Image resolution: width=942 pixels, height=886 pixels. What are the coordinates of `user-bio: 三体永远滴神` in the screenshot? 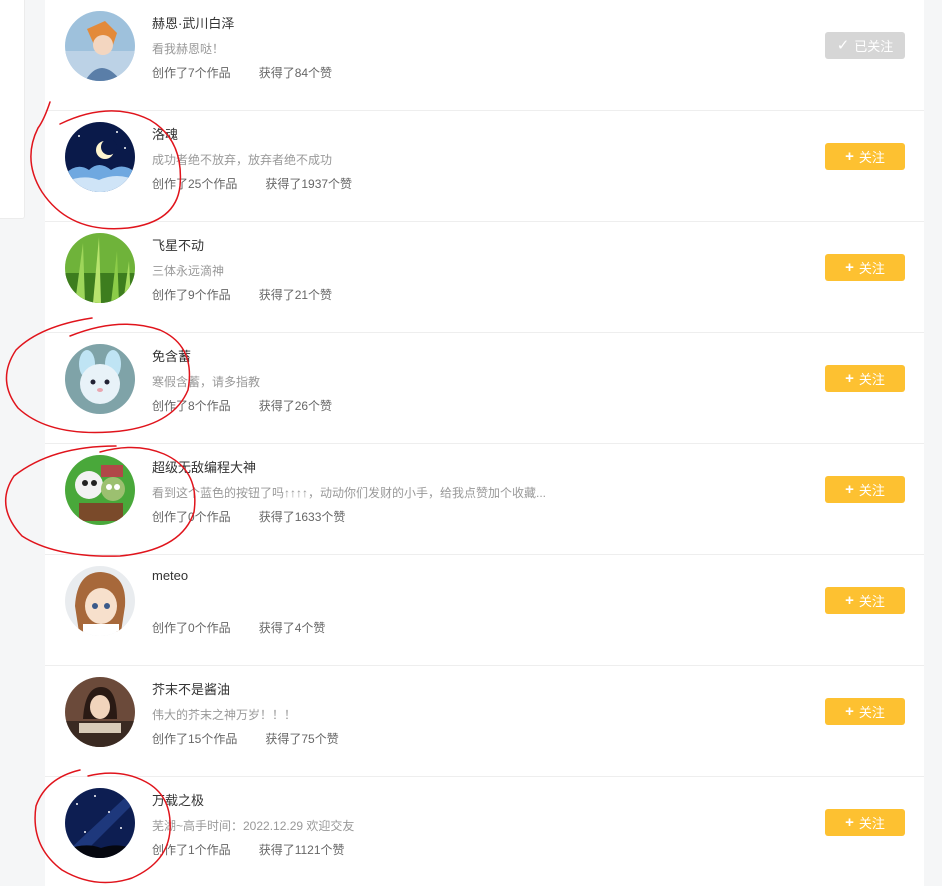 It's located at (188, 271).